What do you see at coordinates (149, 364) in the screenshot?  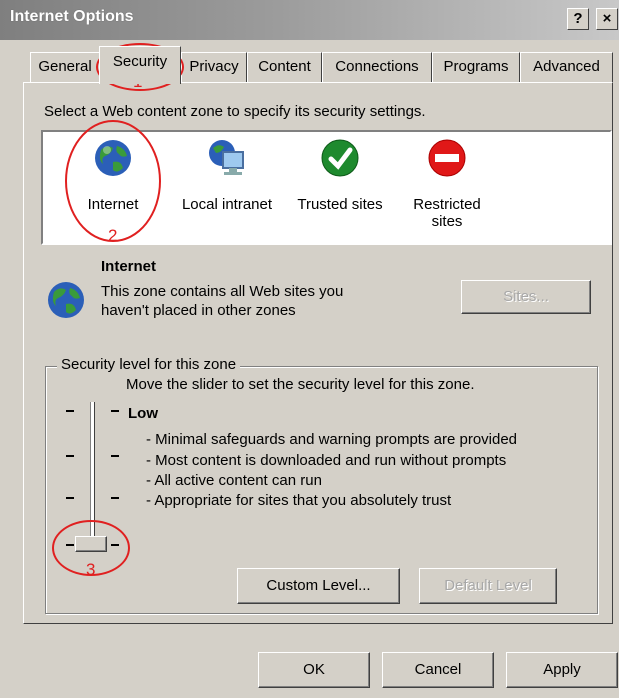 I see `security-level-legend: Security level for this zone` at bounding box center [149, 364].